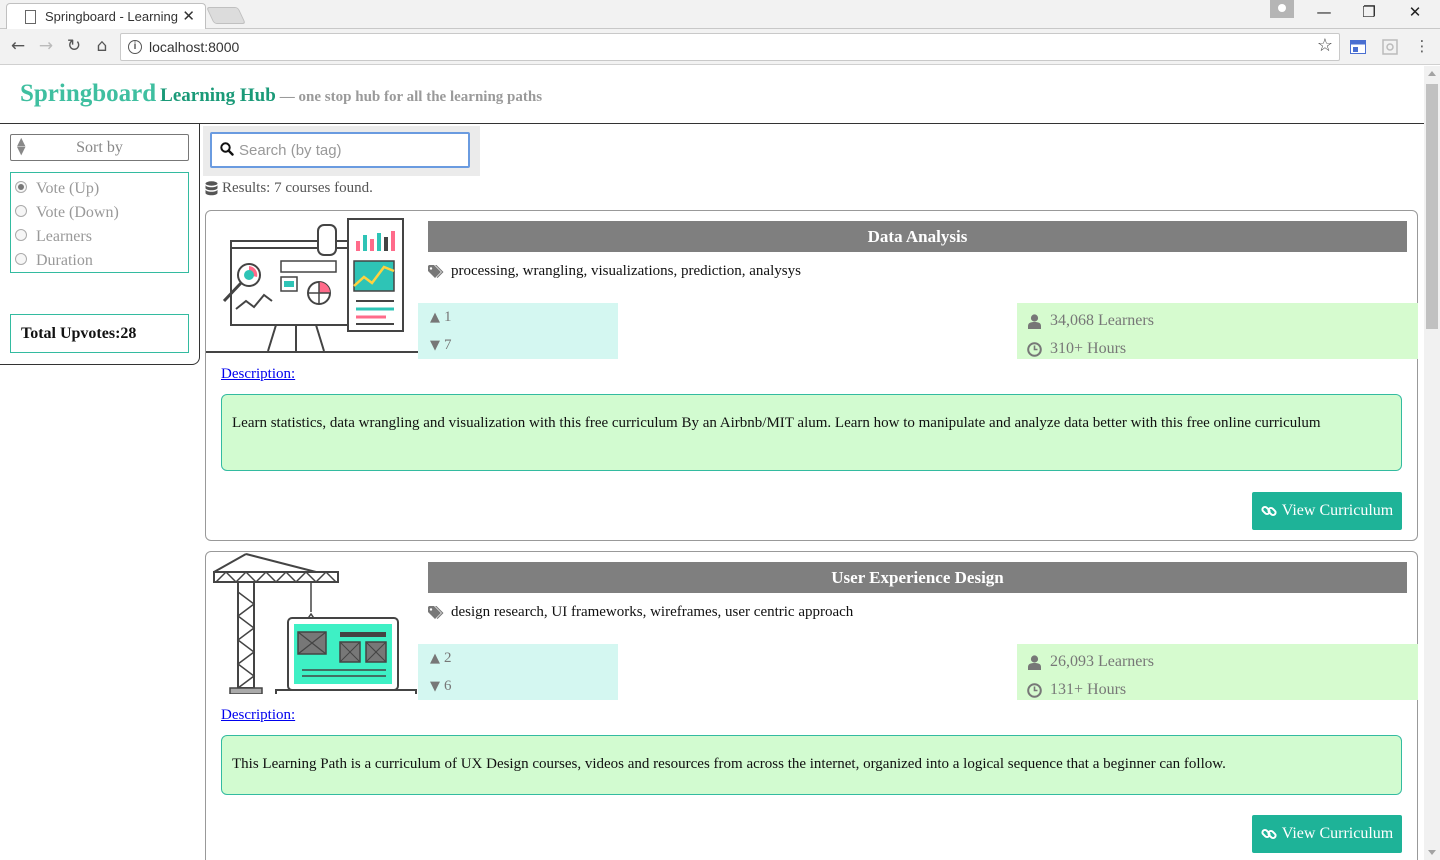 This screenshot has width=1440, height=860. I want to click on scroll-down-arrow-icon, so click(1432, 852).